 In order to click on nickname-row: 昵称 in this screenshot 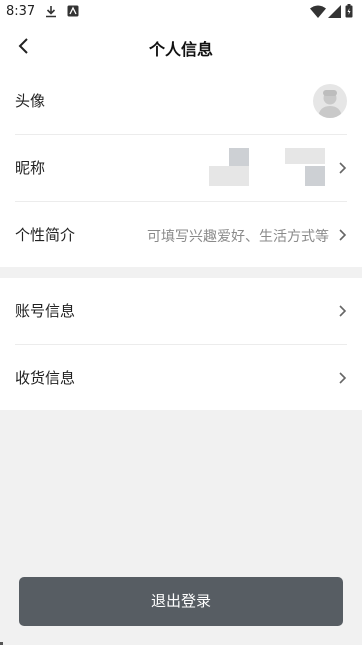, I will do `click(181, 168)`.